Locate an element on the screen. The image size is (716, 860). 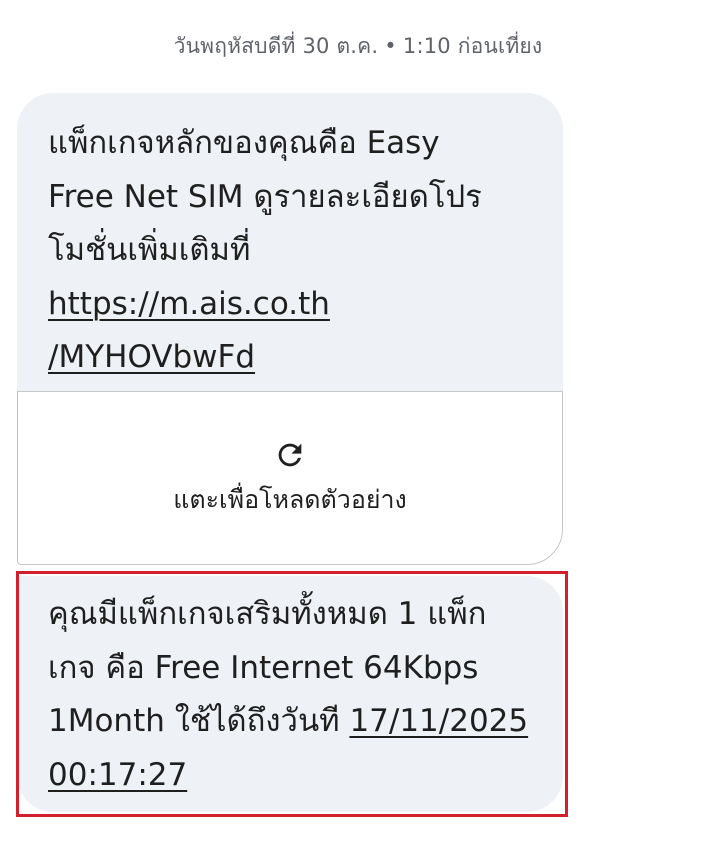
message-line: Free Net SIM ดูรายละเอียดโปร is located at coordinates (265, 196).